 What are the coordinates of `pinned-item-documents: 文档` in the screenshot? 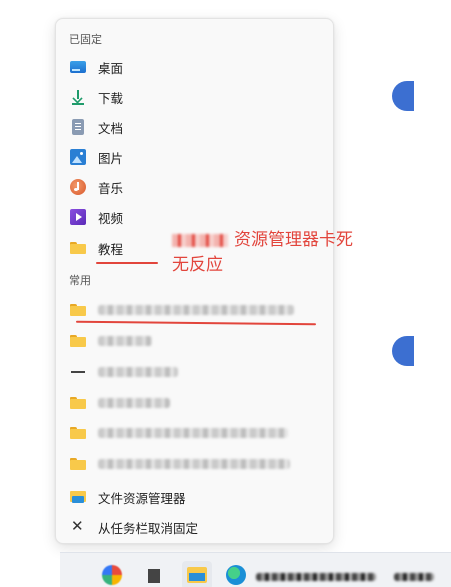 It's located at (195, 127).